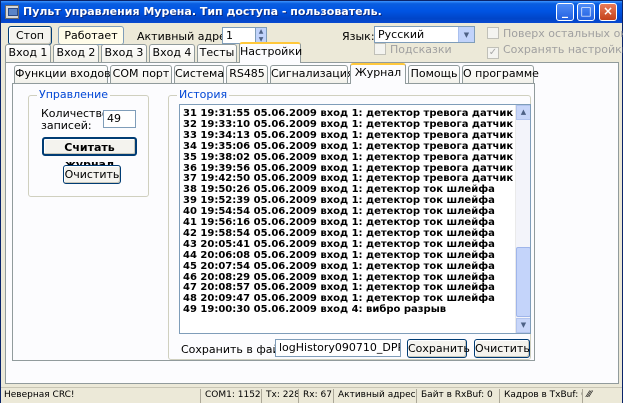  I want to click on file-name-input: logHistory090710_DPRS1, so click(338, 348).